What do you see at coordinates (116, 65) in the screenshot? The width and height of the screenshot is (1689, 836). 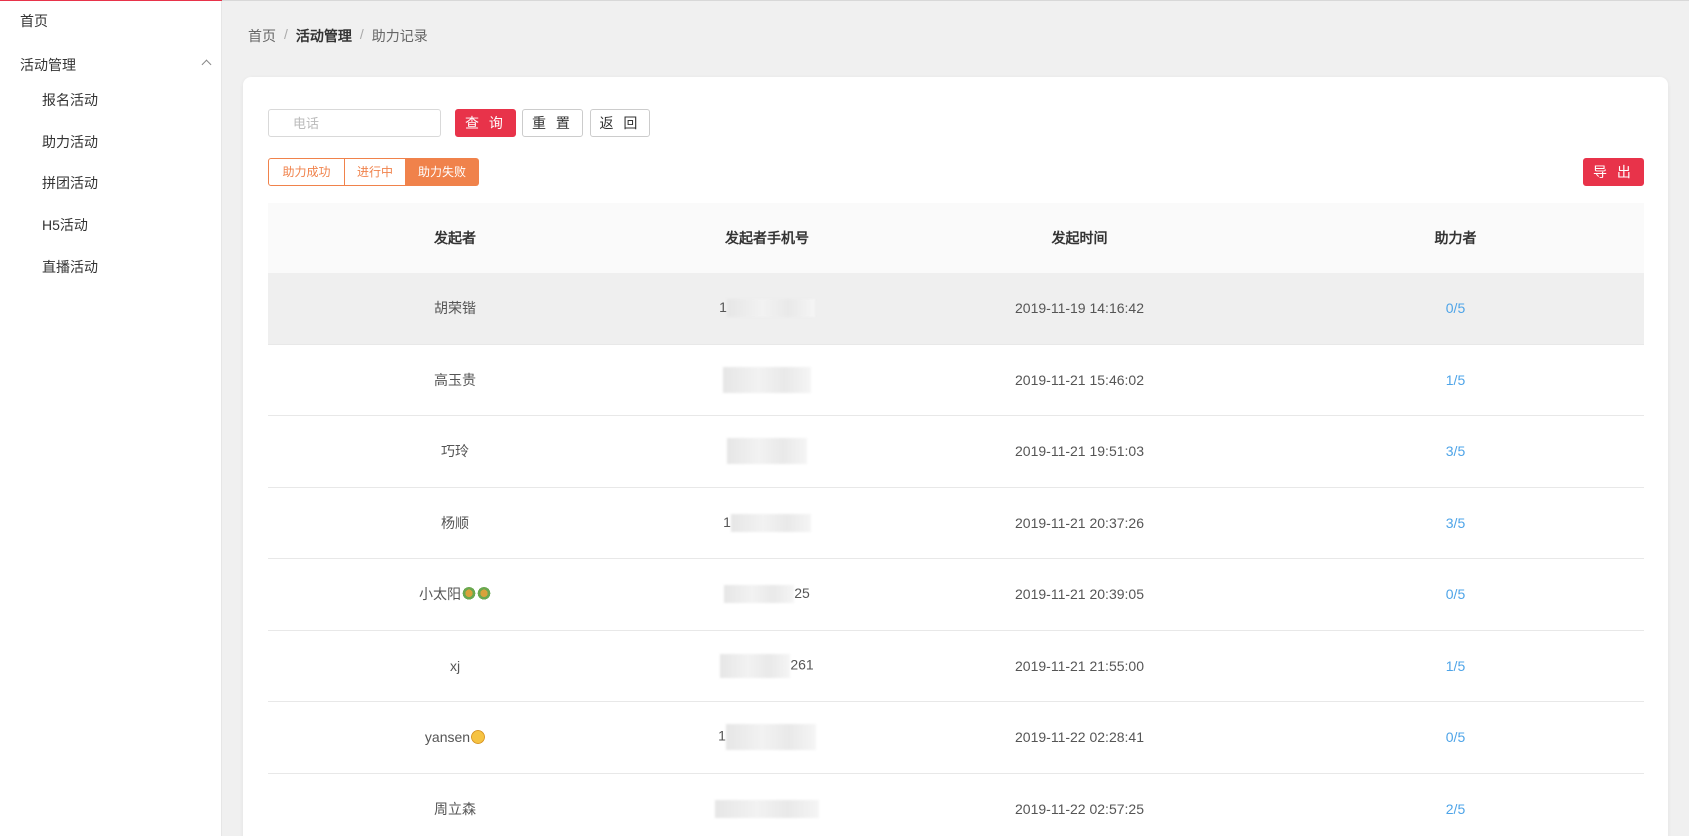 I see `sidebar-group-activity: 活动管理` at bounding box center [116, 65].